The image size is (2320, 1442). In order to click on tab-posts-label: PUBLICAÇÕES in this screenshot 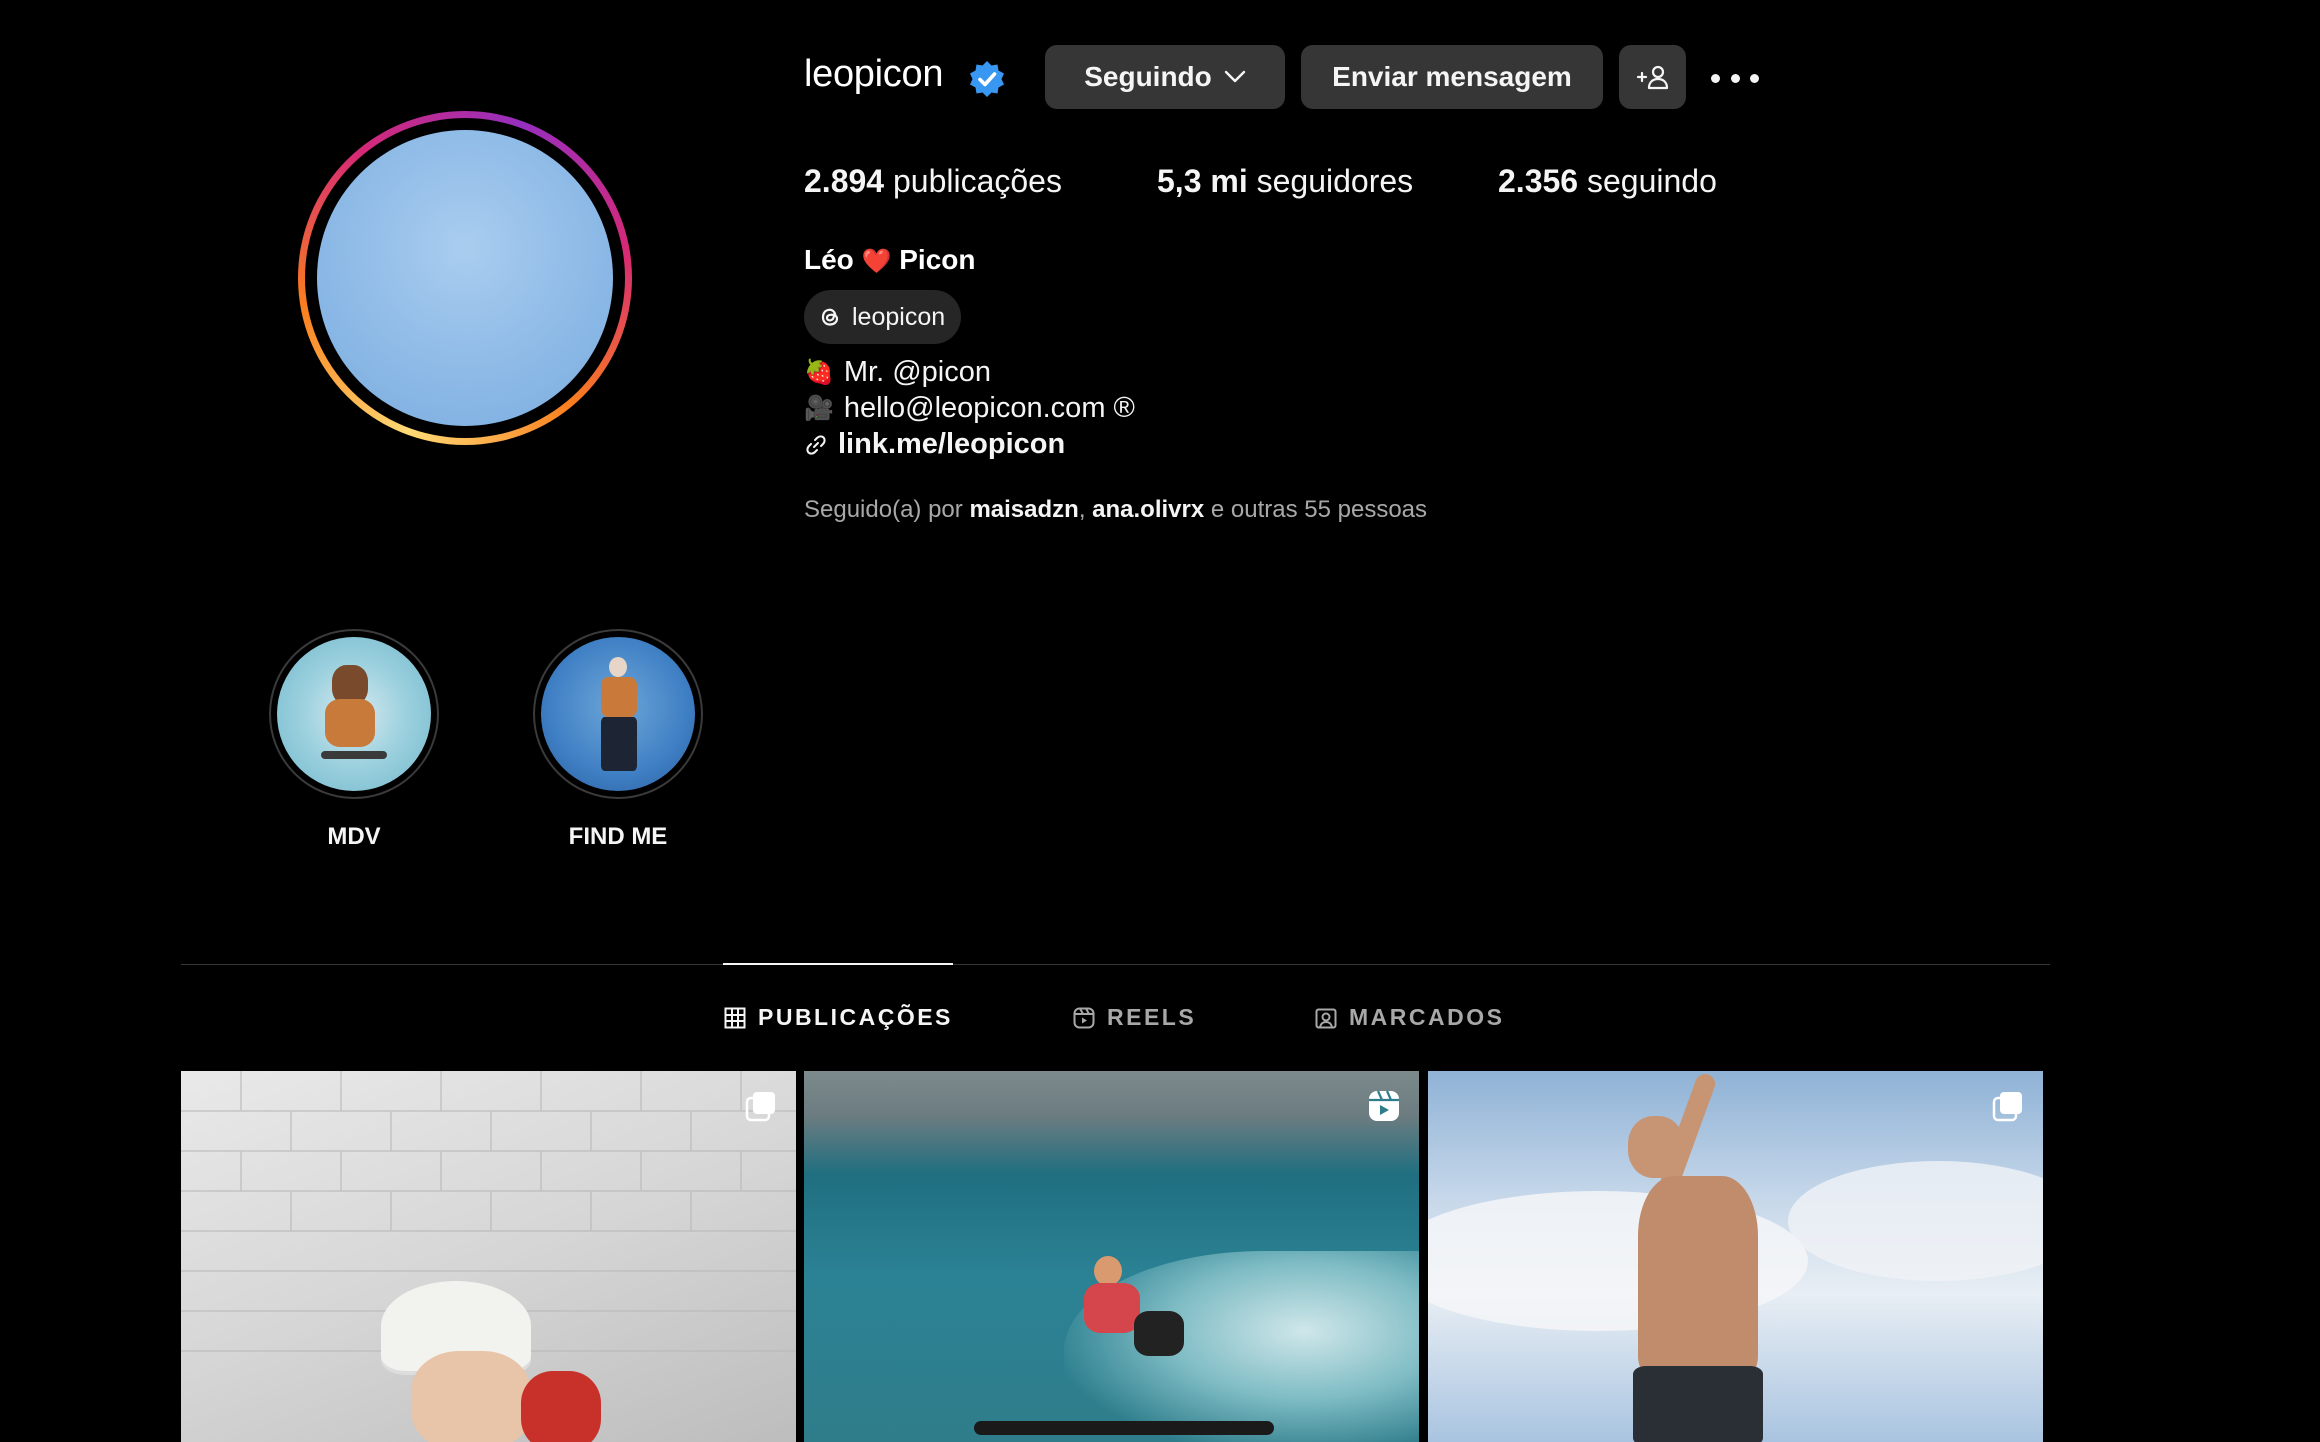, I will do `click(855, 1017)`.